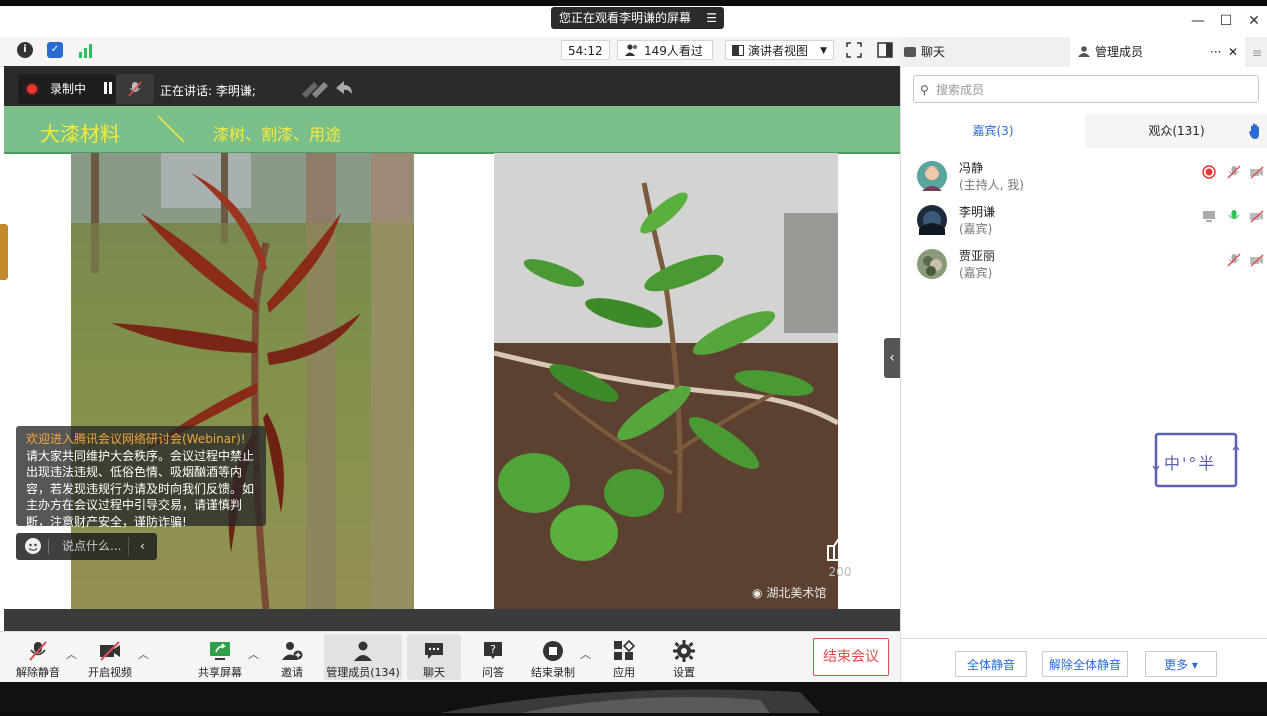 The image size is (1267, 716). Describe the element at coordinates (673, 51) in the screenshot. I see `viewers-label: 149人看过` at that location.